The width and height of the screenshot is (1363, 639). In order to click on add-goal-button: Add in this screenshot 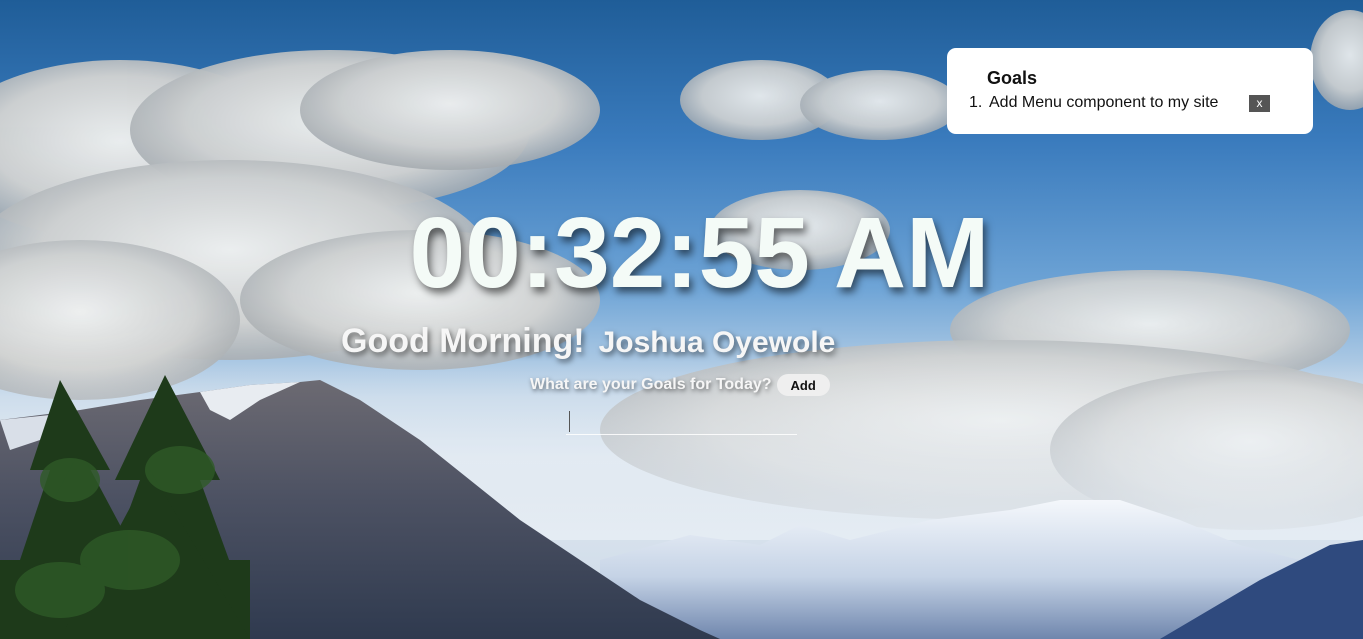, I will do `click(803, 385)`.